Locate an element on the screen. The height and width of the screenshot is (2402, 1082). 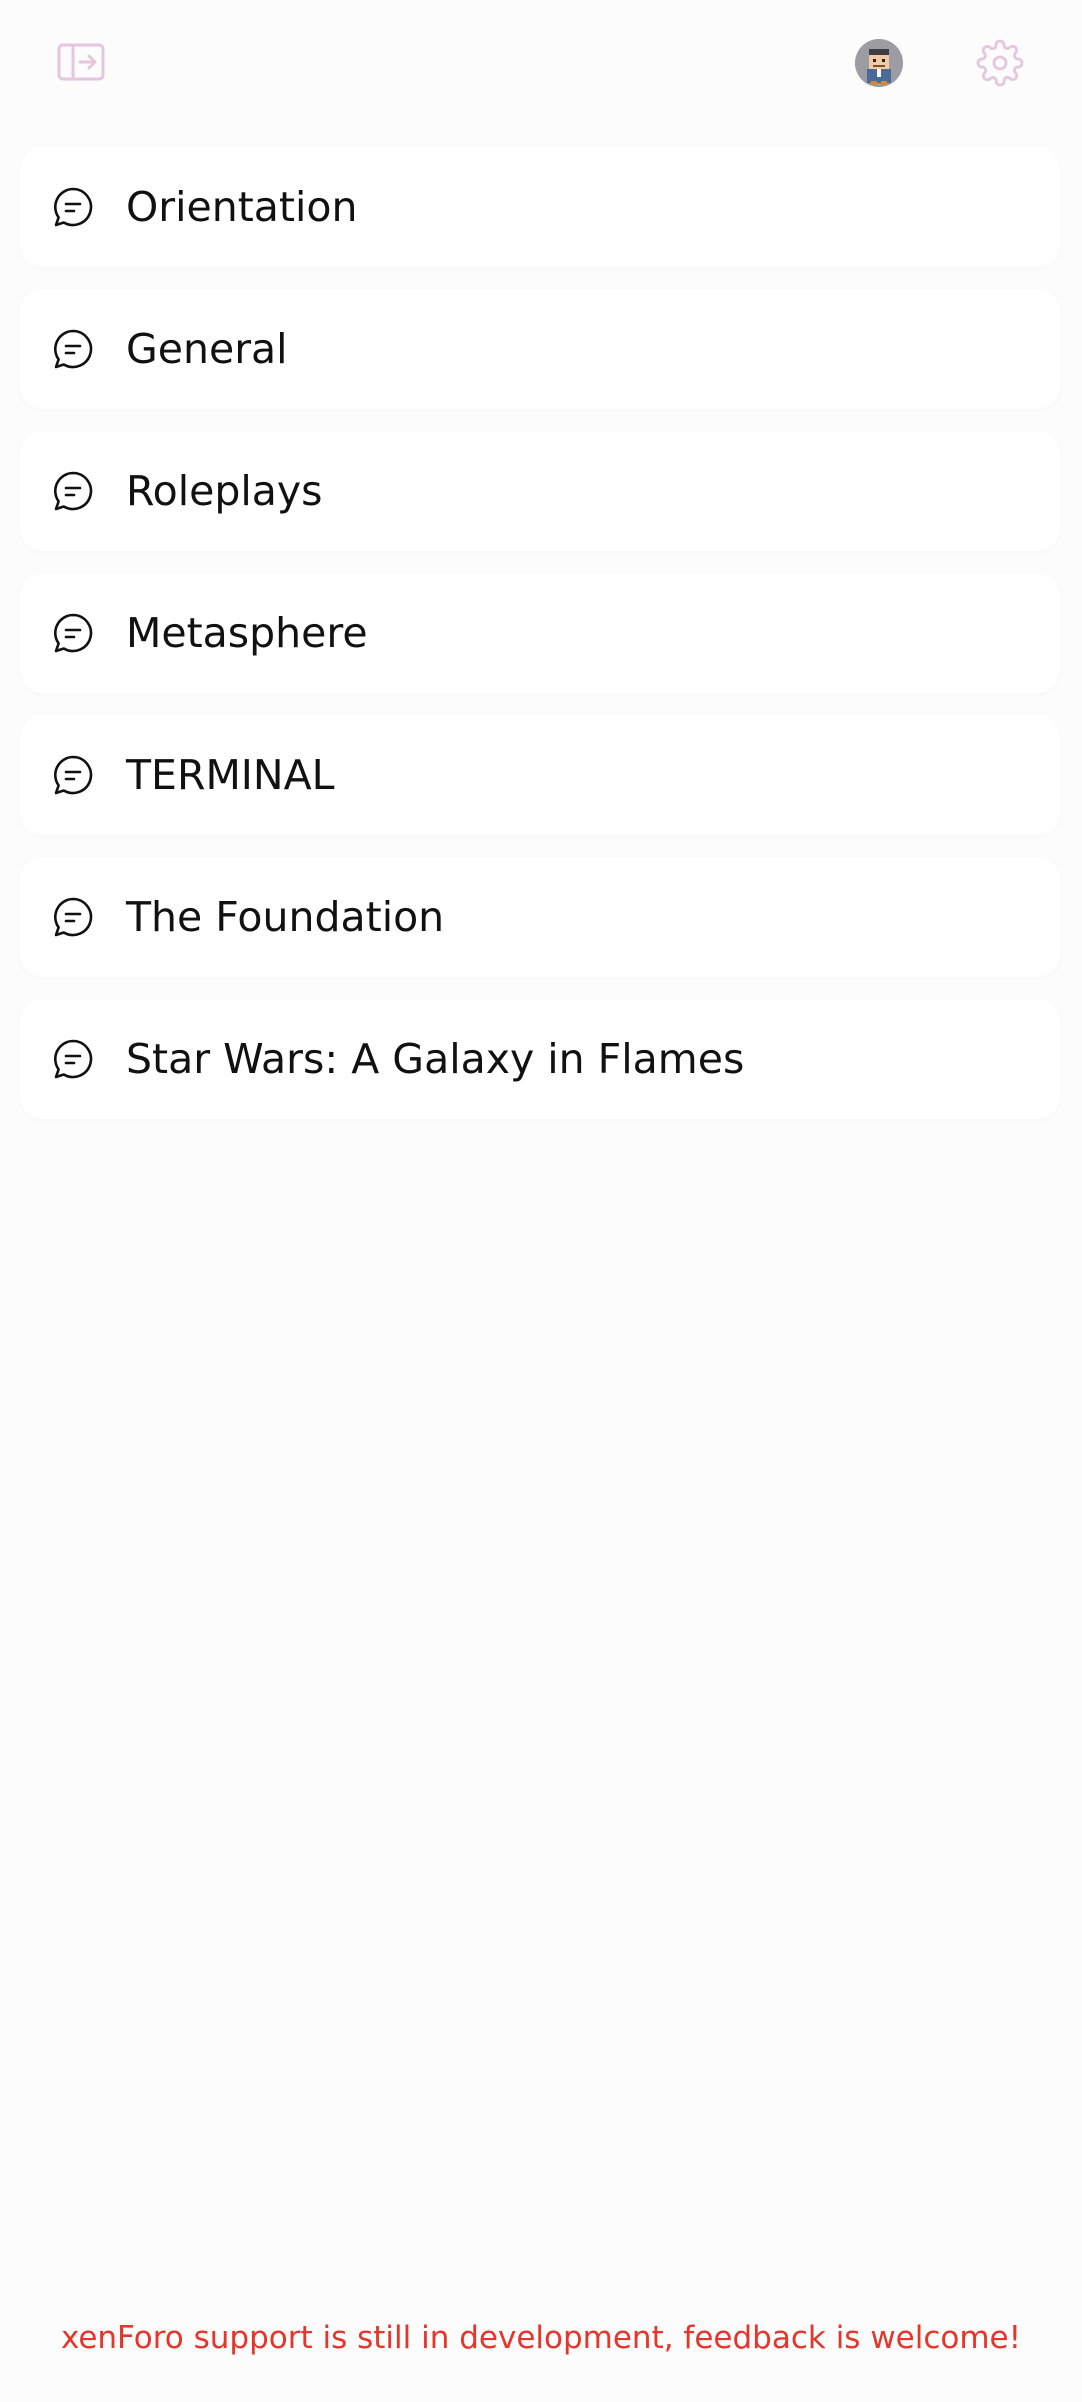
sidebar-expand-icon is located at coordinates (81, 62).